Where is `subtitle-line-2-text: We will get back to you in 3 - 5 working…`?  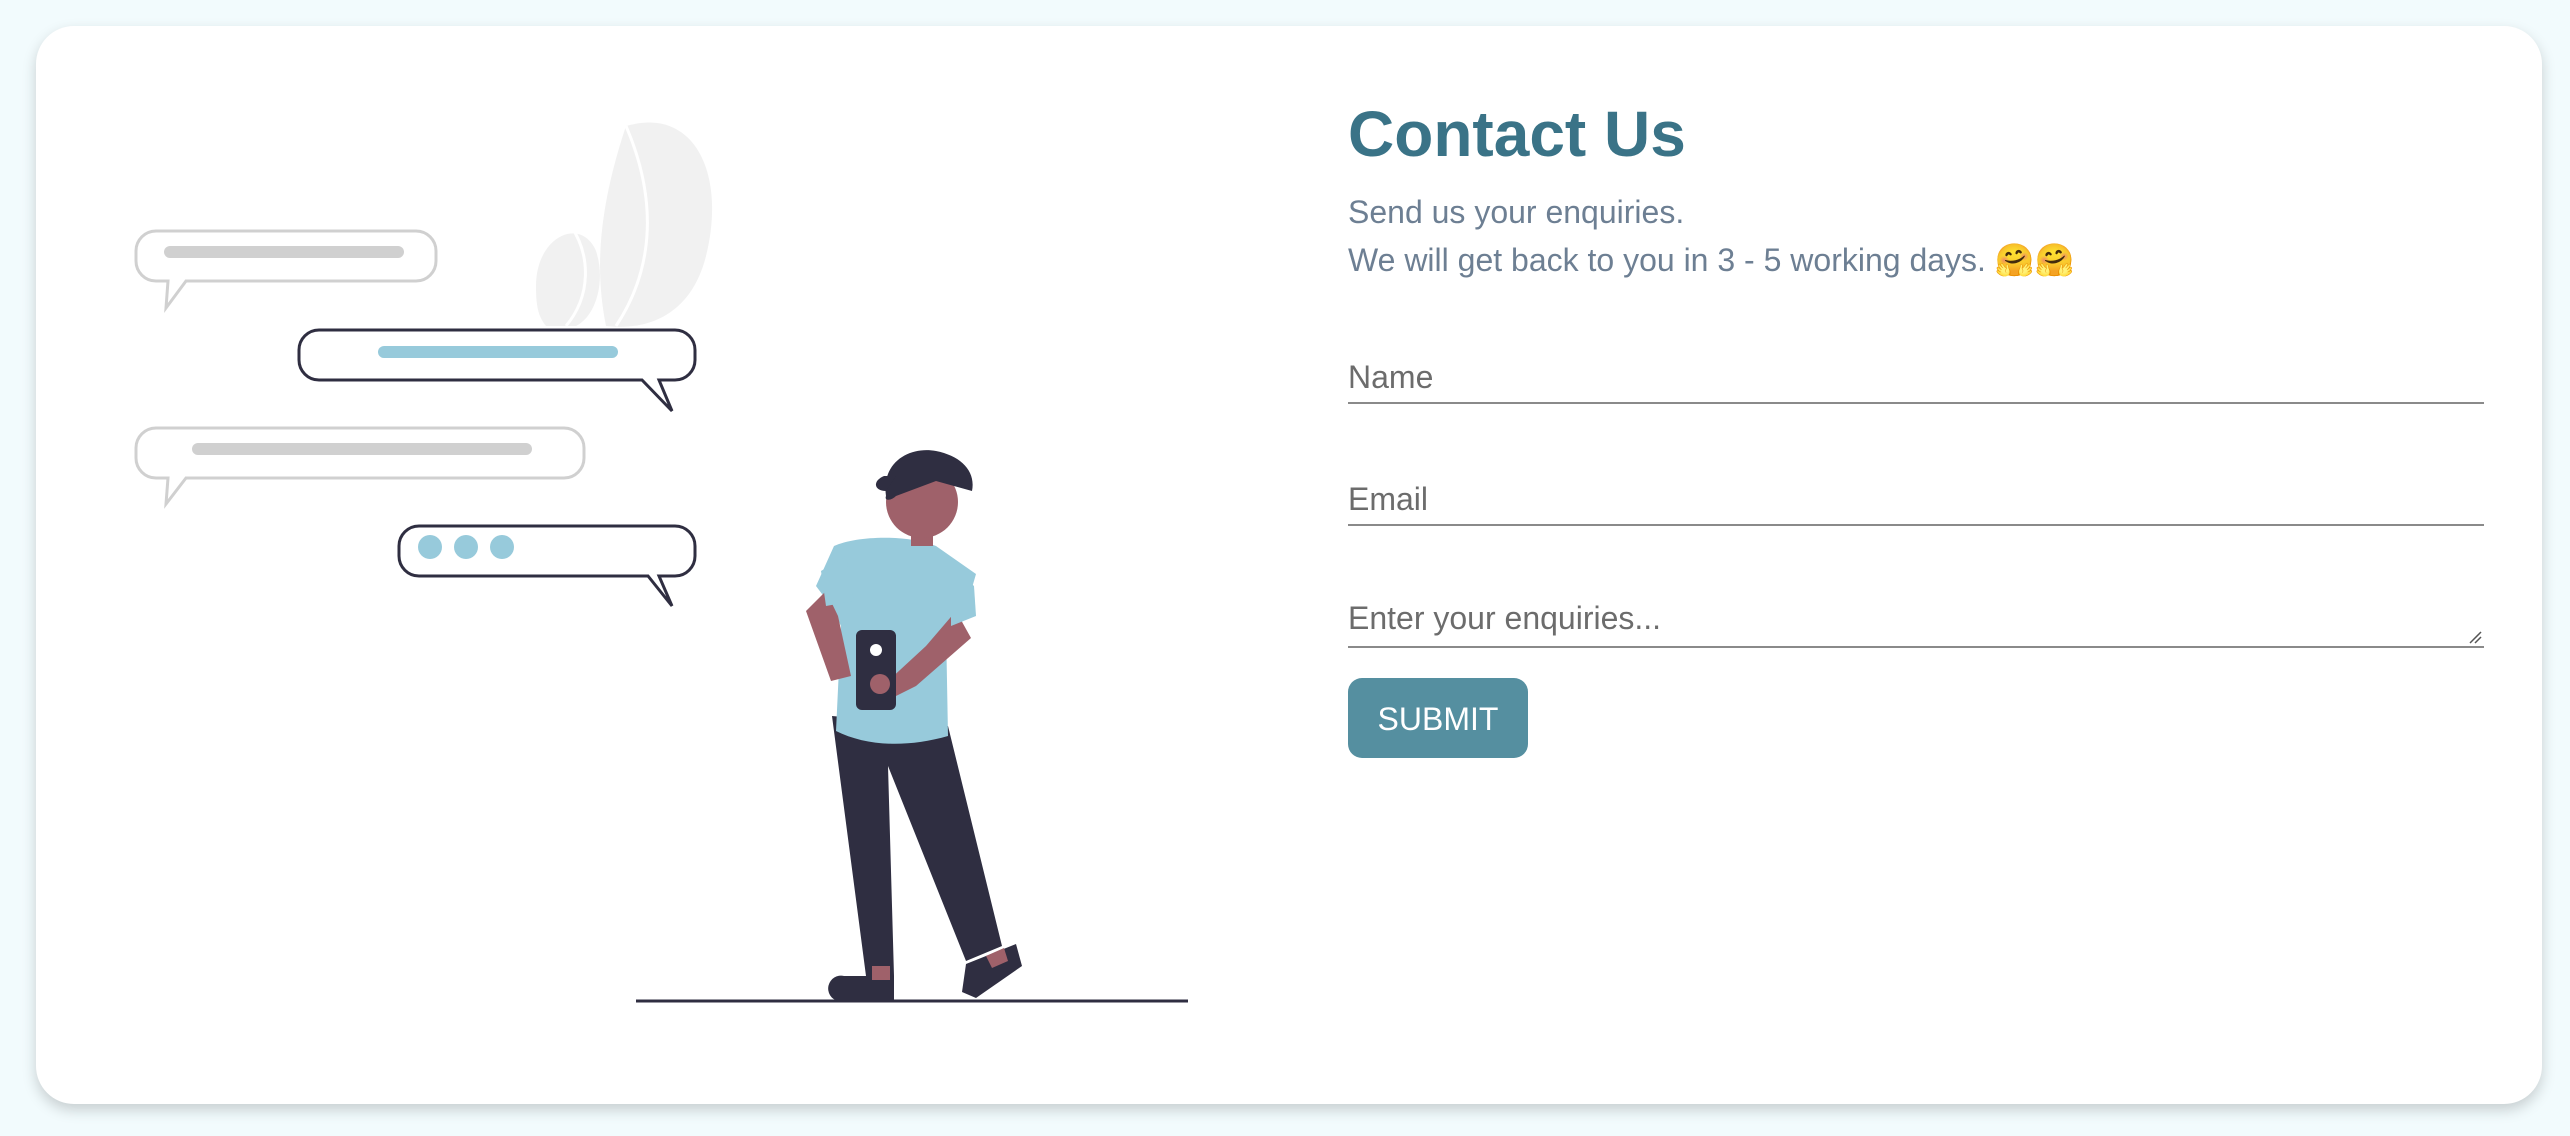
subtitle-line-2-text: We will get back to you in 3 - 5 working… is located at coordinates (1667, 260).